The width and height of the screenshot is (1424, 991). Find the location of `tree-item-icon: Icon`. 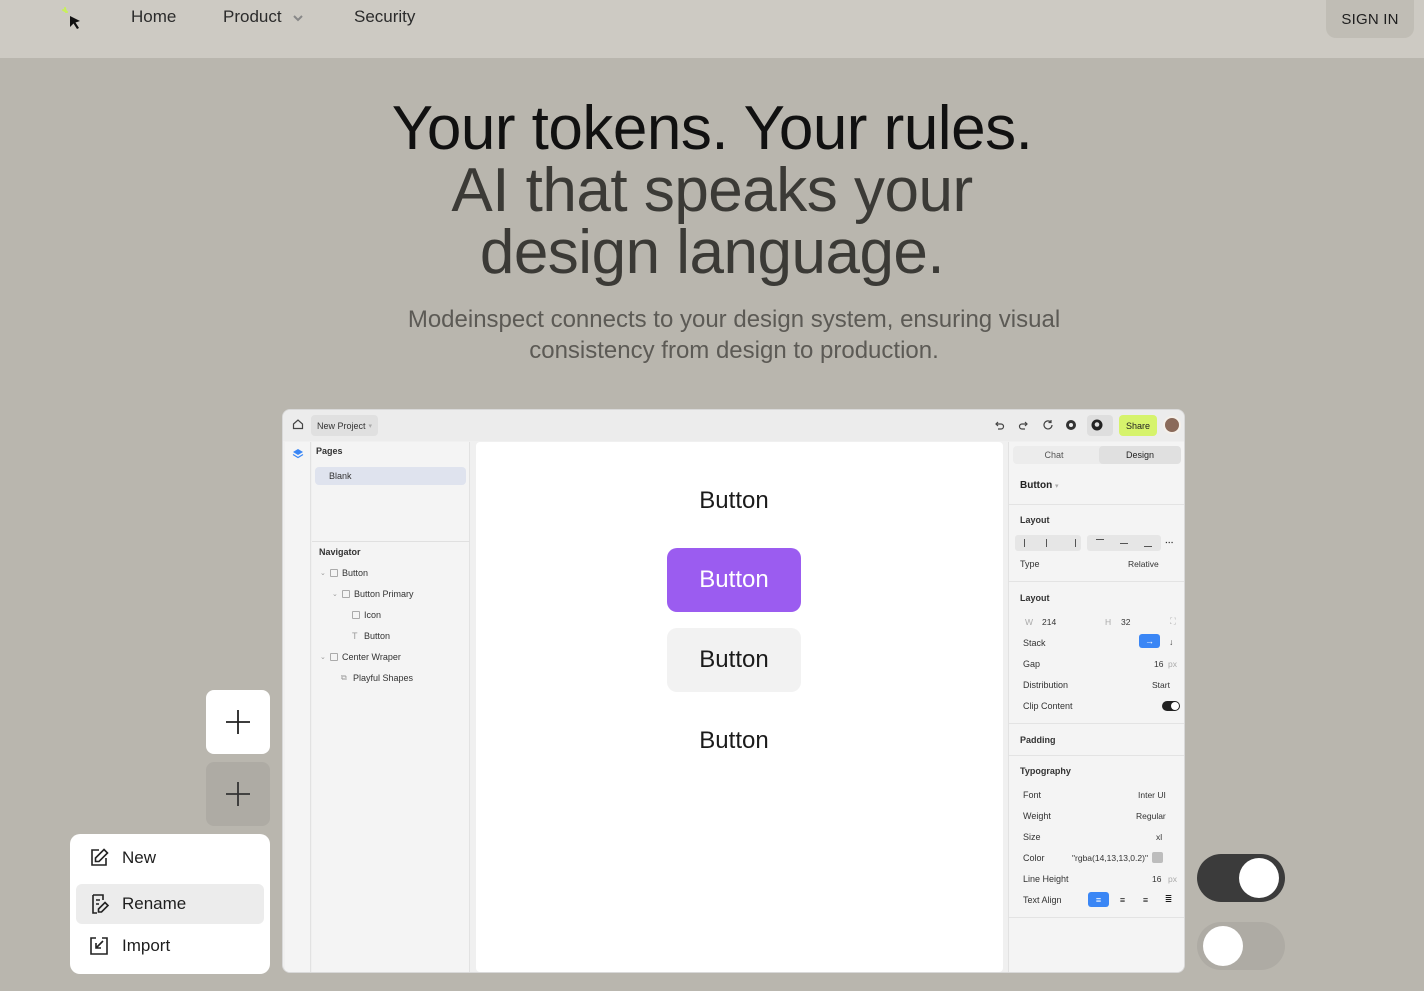

tree-item-icon: Icon is located at coordinates (366, 615).